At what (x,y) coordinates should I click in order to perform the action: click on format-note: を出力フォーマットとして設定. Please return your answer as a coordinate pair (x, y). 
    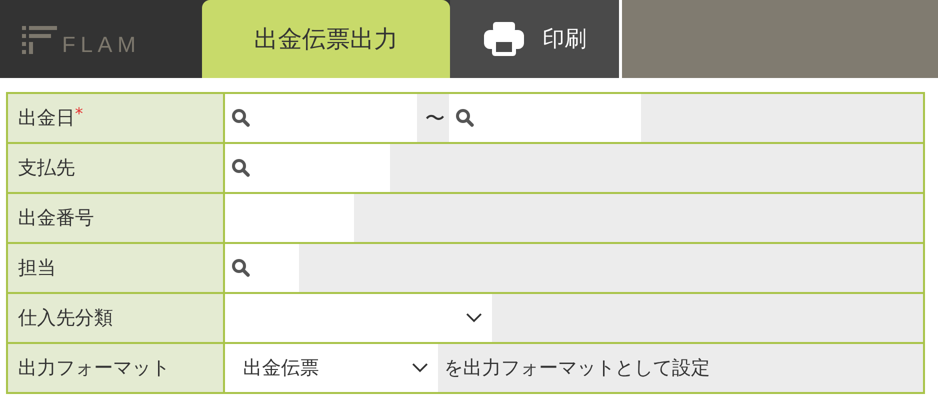
    Looking at the image, I should click on (576, 368).